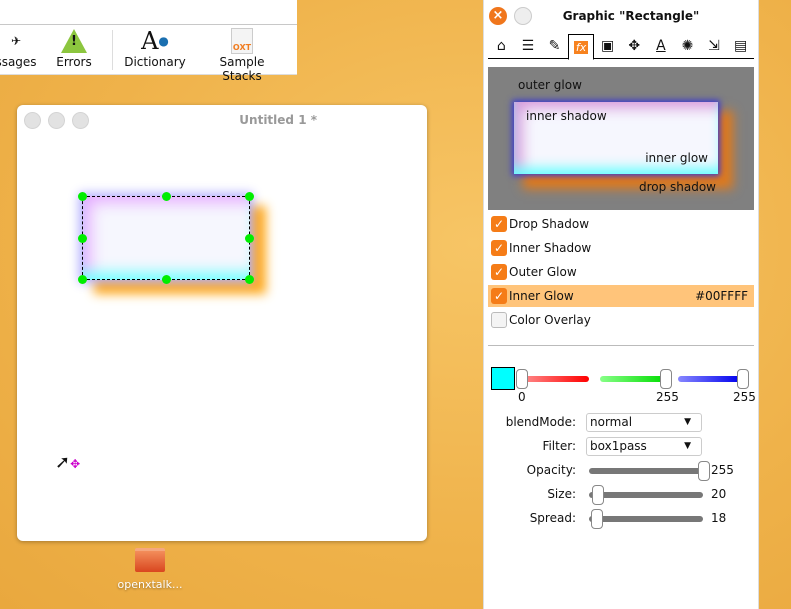 This screenshot has width=791, height=609. What do you see at coordinates (714, 46) in the screenshot?
I see `resize-icon: ⇲` at bounding box center [714, 46].